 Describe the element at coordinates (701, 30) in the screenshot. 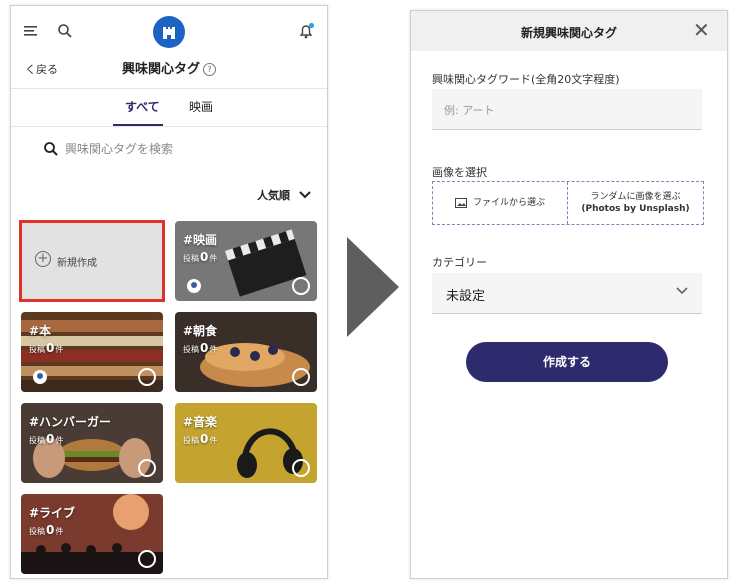

I see `close-icon: ✕` at that location.